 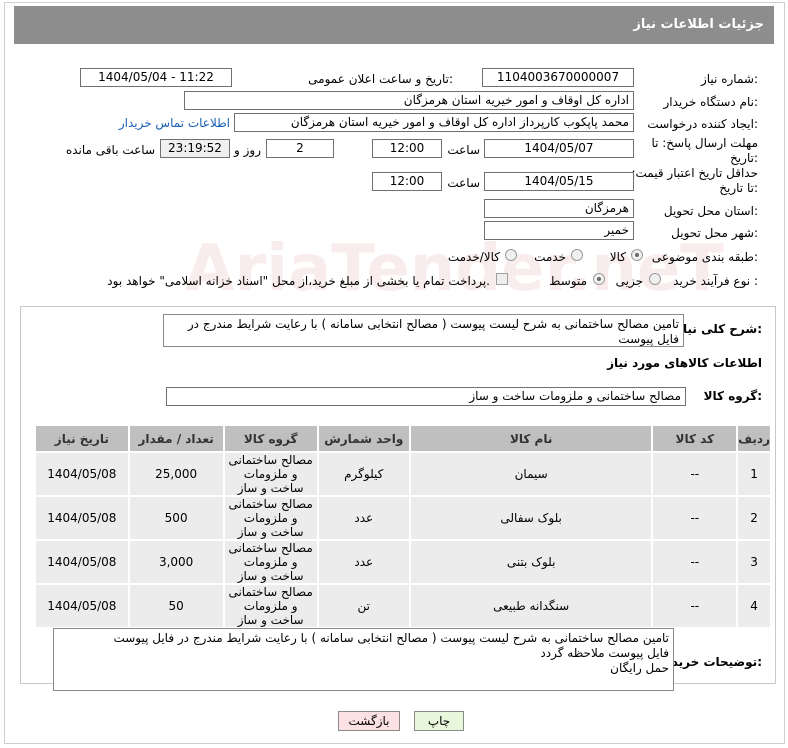 What do you see at coordinates (511, 255) in the screenshot?
I see `category-radio-both` at bounding box center [511, 255].